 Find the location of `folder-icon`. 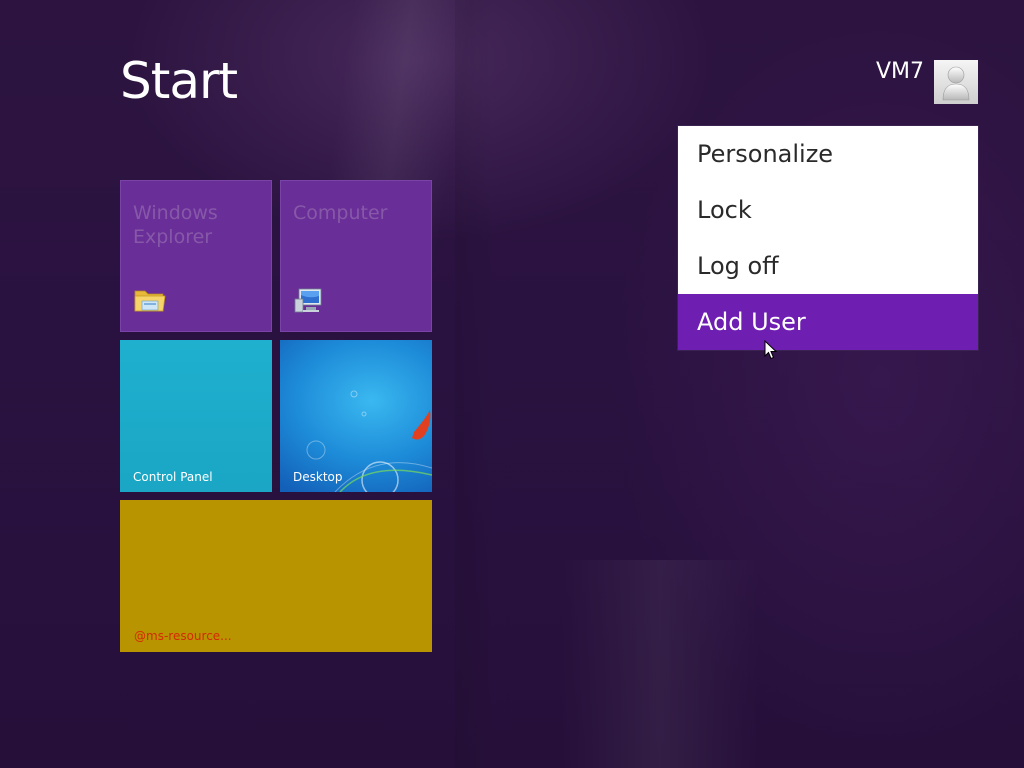

folder-icon is located at coordinates (150, 302).